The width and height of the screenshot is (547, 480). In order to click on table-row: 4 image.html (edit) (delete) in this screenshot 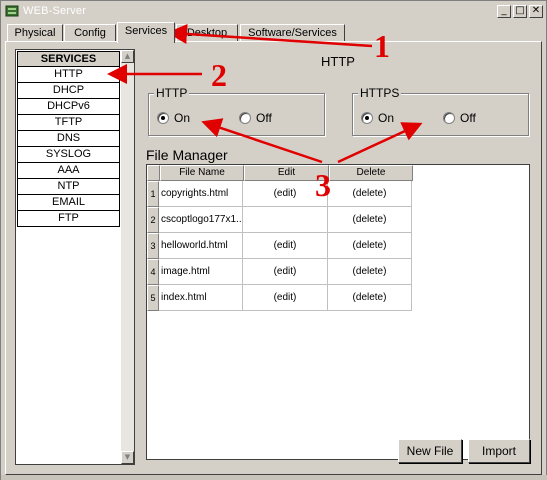, I will do `click(279, 272)`.